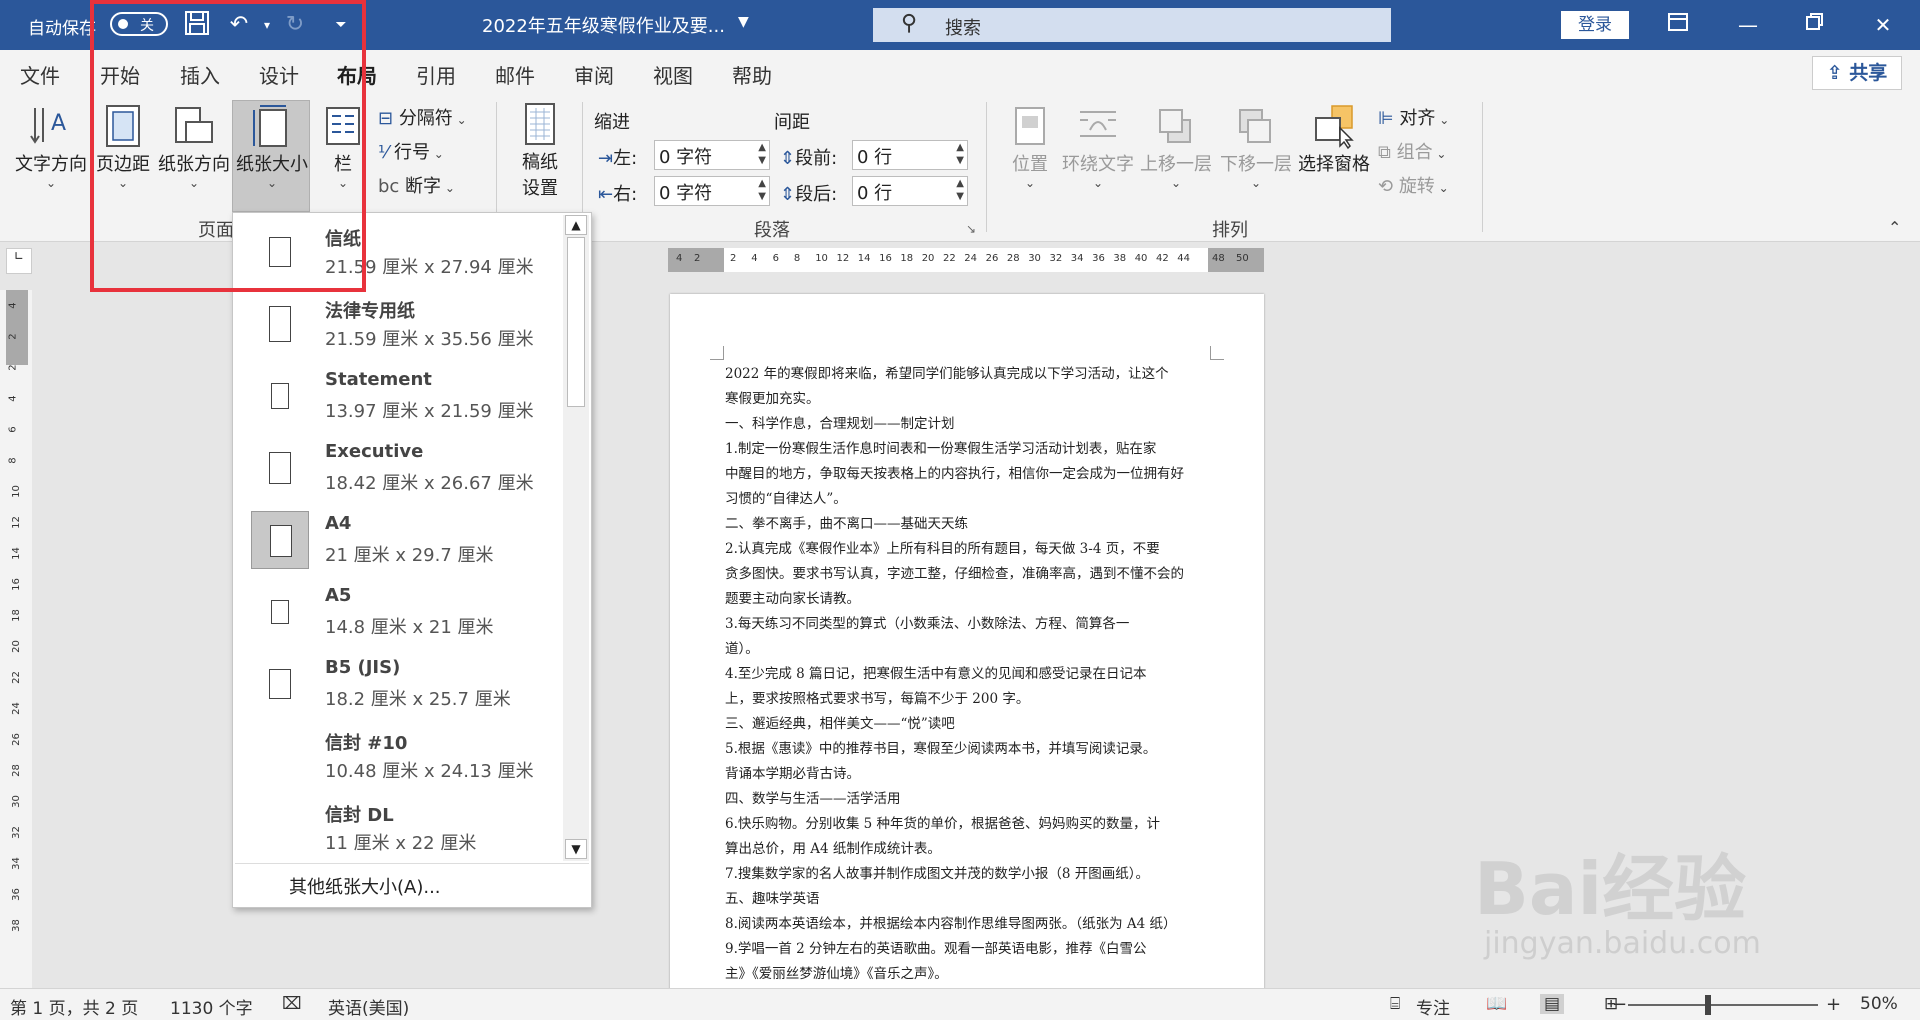  What do you see at coordinates (416, 185) in the screenshot?
I see `hyphenation-button: bc 断字 ⌄` at bounding box center [416, 185].